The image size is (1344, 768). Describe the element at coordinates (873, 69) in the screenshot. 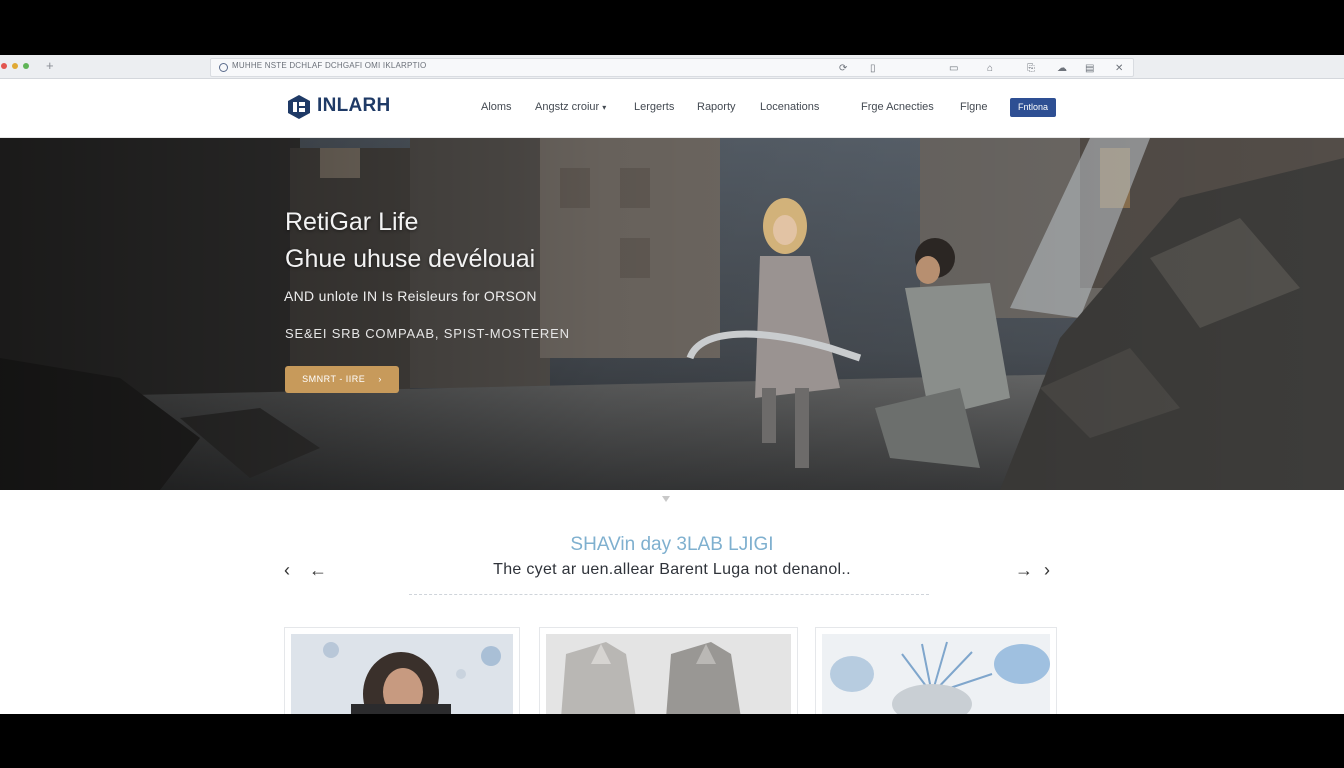

I see `lock-icon: ▯` at that location.